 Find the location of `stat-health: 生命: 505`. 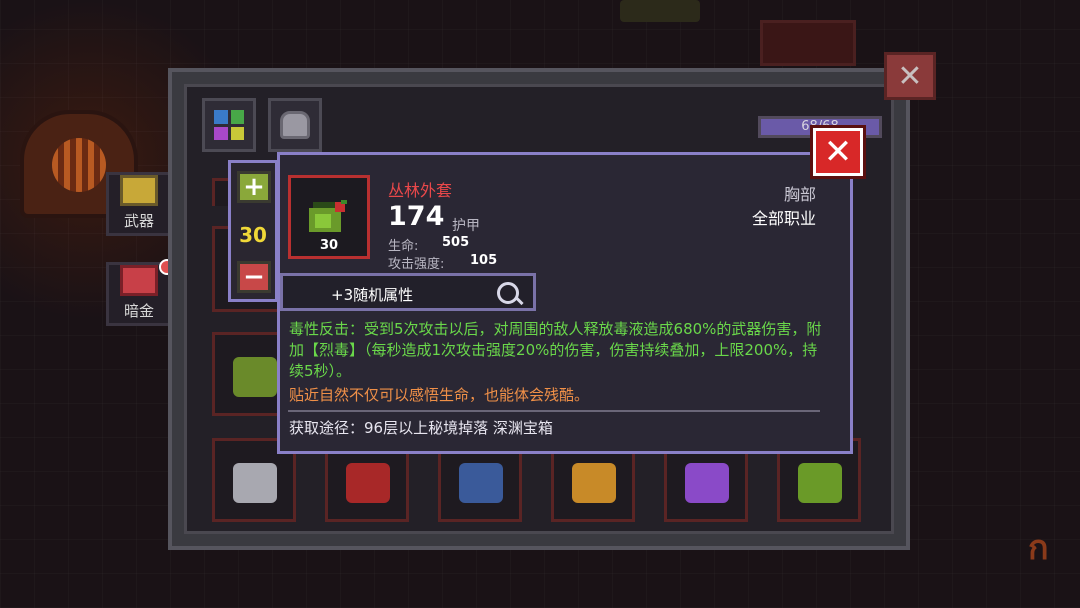

stat-health: 生命: 505 is located at coordinates (428, 244).